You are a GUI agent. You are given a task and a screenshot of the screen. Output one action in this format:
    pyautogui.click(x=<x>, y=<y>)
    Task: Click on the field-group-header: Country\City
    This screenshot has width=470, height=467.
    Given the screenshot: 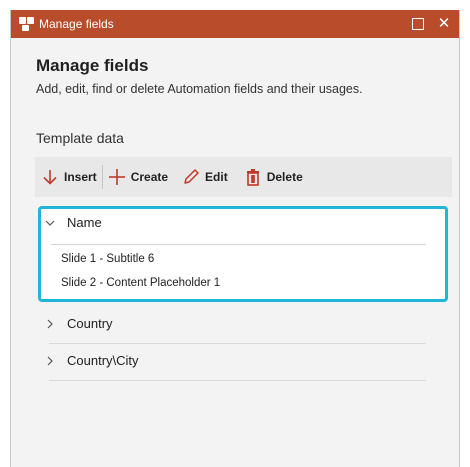 What is the action you would take?
    pyautogui.click(x=92, y=360)
    